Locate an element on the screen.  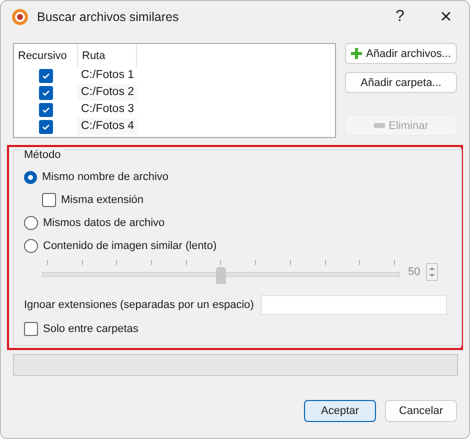
minus-icon is located at coordinates (379, 125).